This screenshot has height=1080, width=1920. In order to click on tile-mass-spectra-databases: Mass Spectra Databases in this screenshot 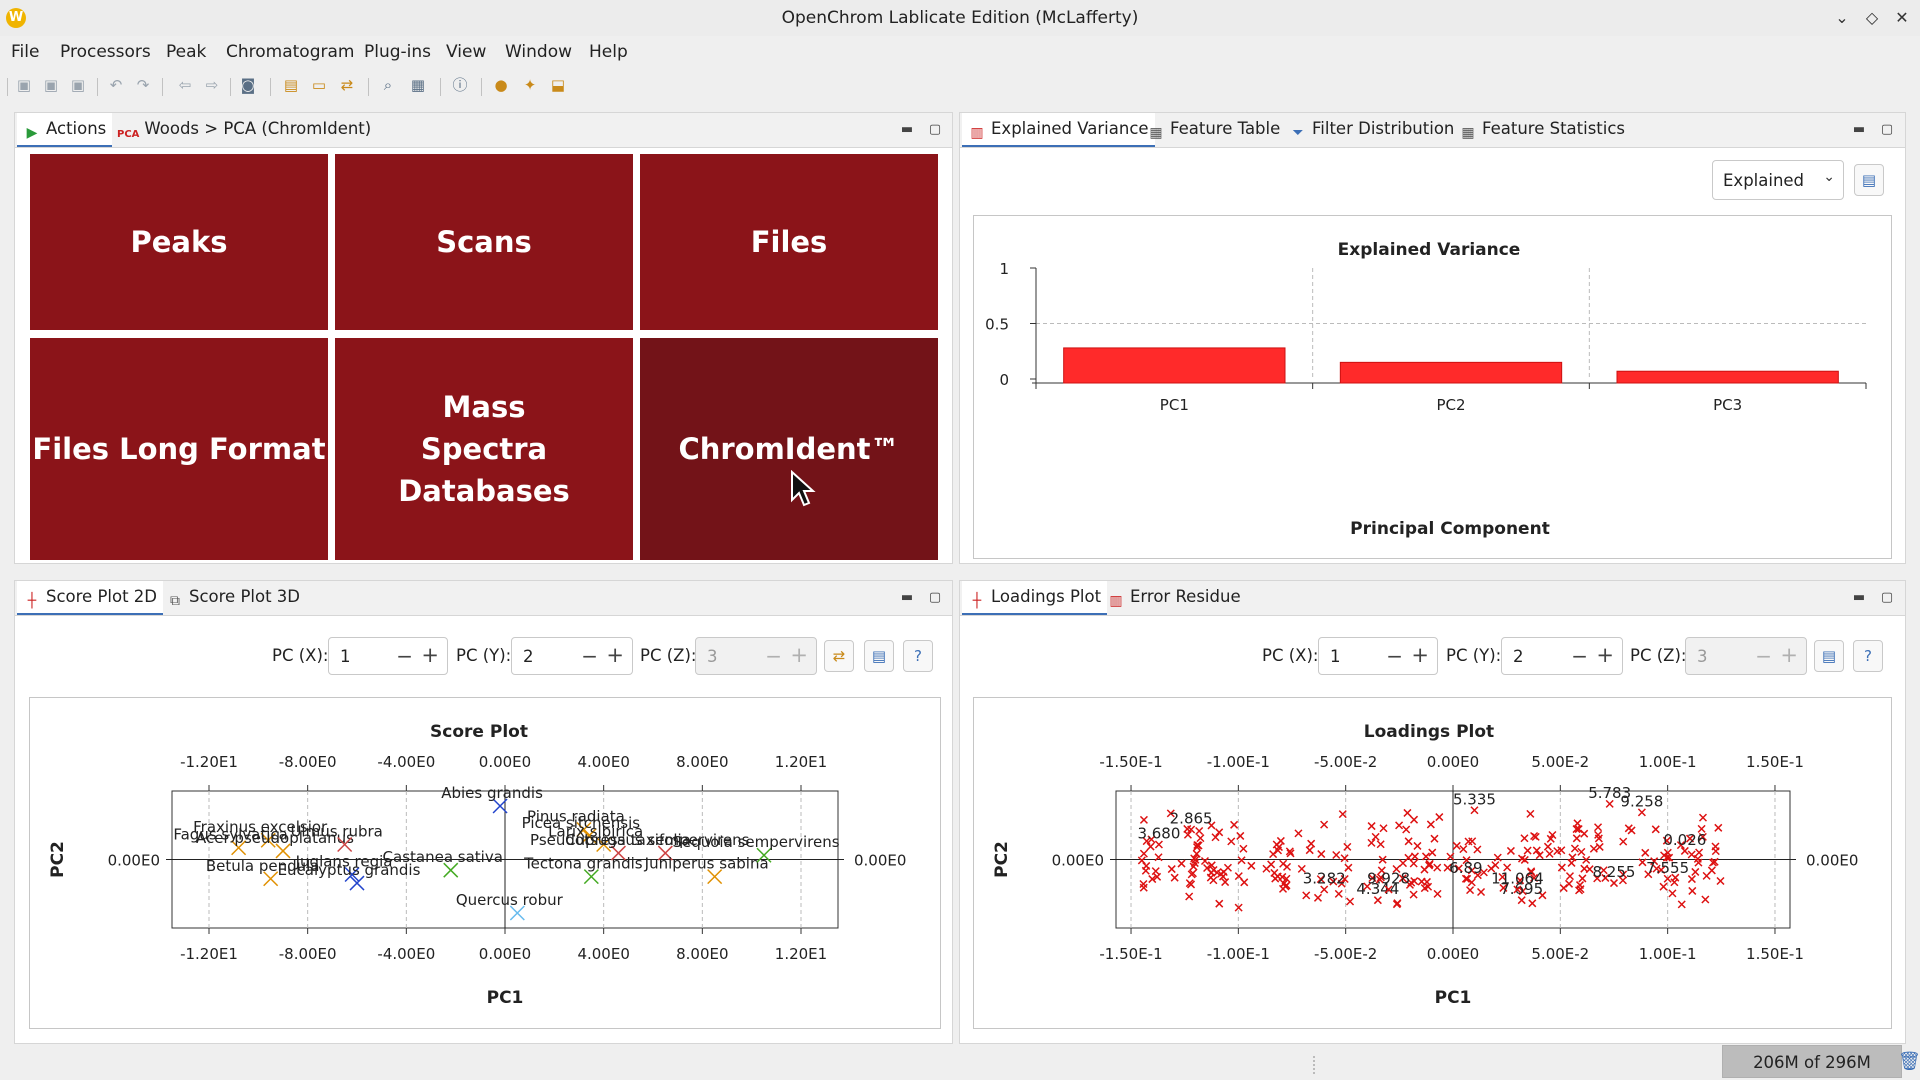, I will do `click(484, 449)`.